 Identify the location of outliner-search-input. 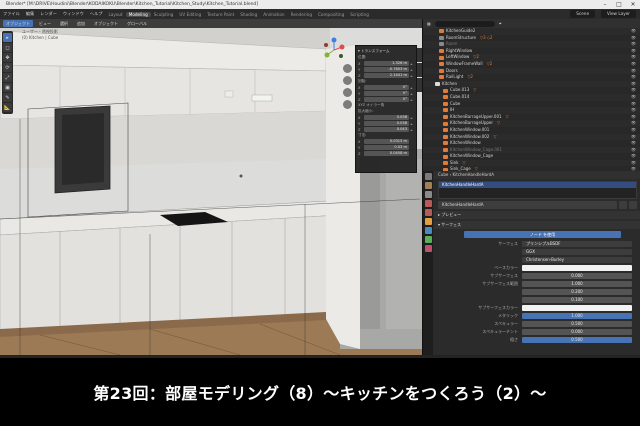
(464, 23).